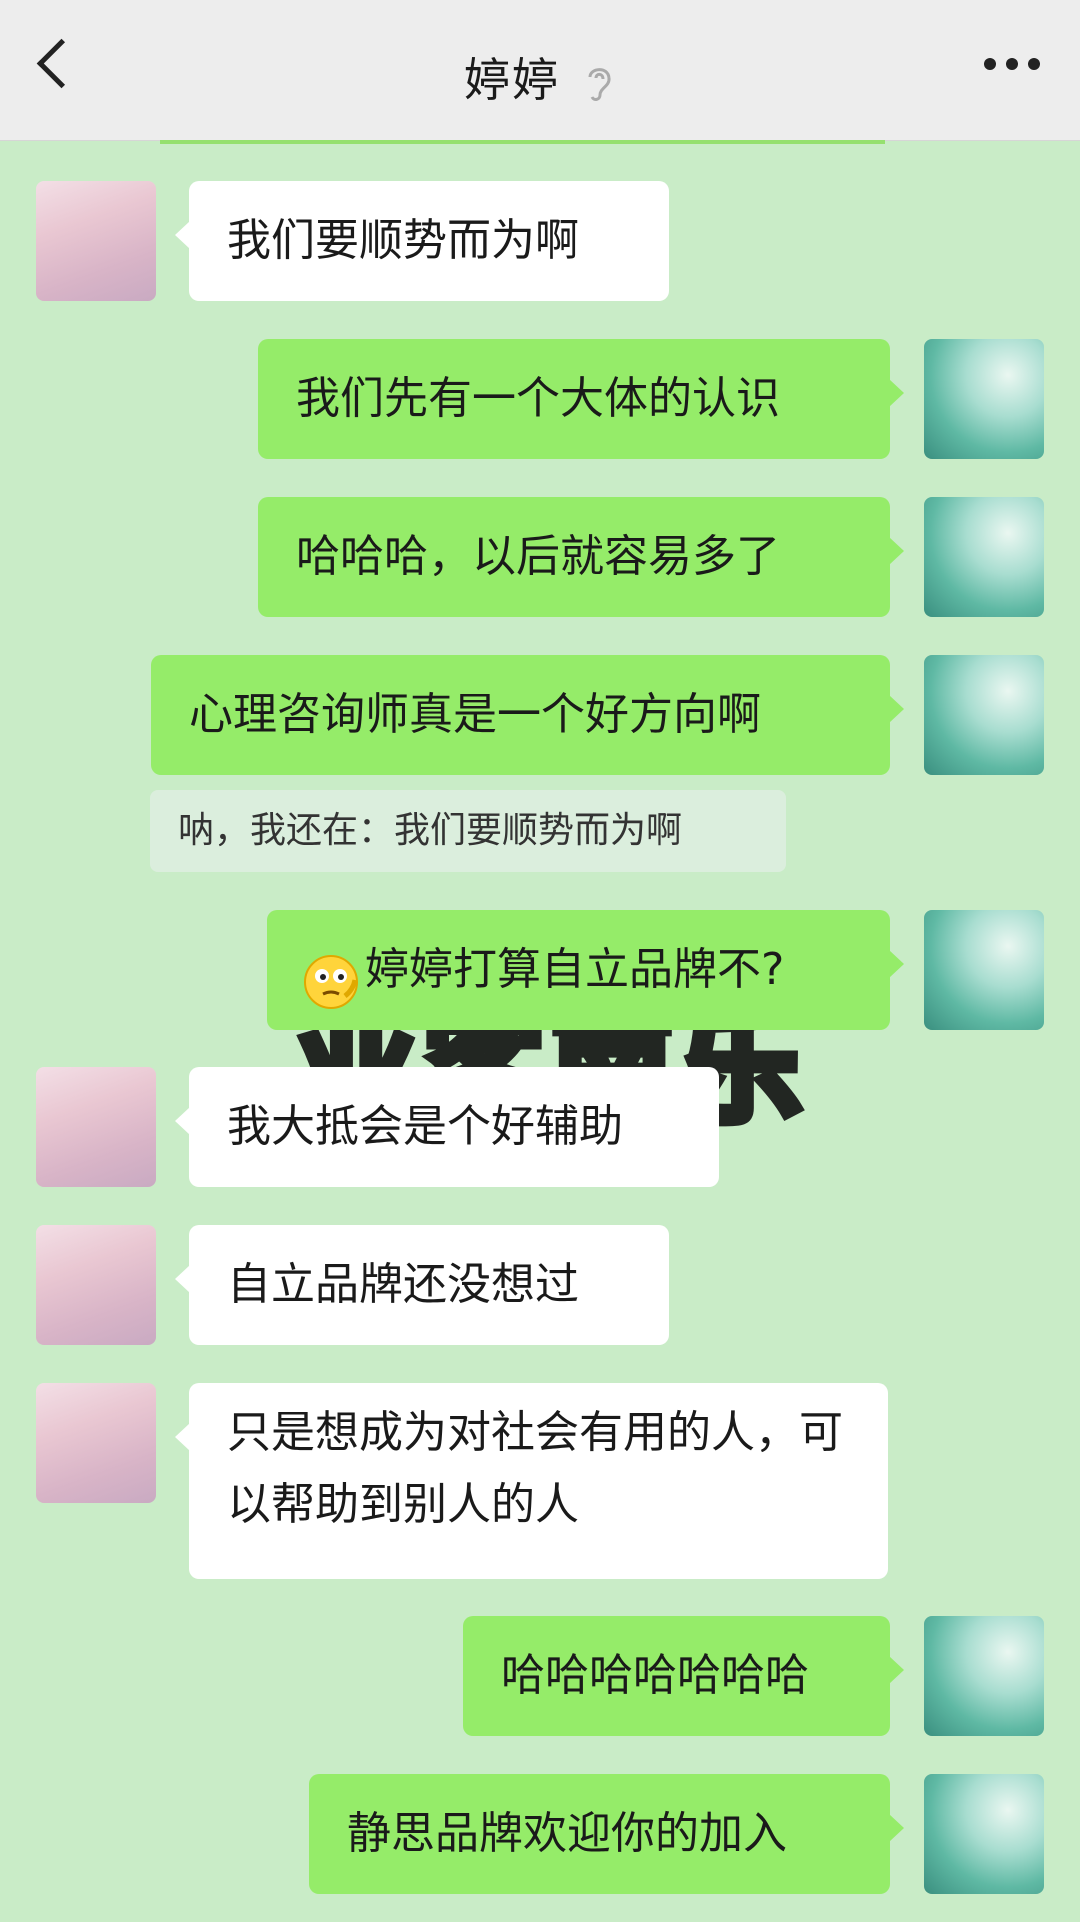 Image resolution: width=1080 pixels, height=1922 pixels. Describe the element at coordinates (575, 969) in the screenshot. I see `sent-message-text: 婷婷打算自立品牌不?` at that location.